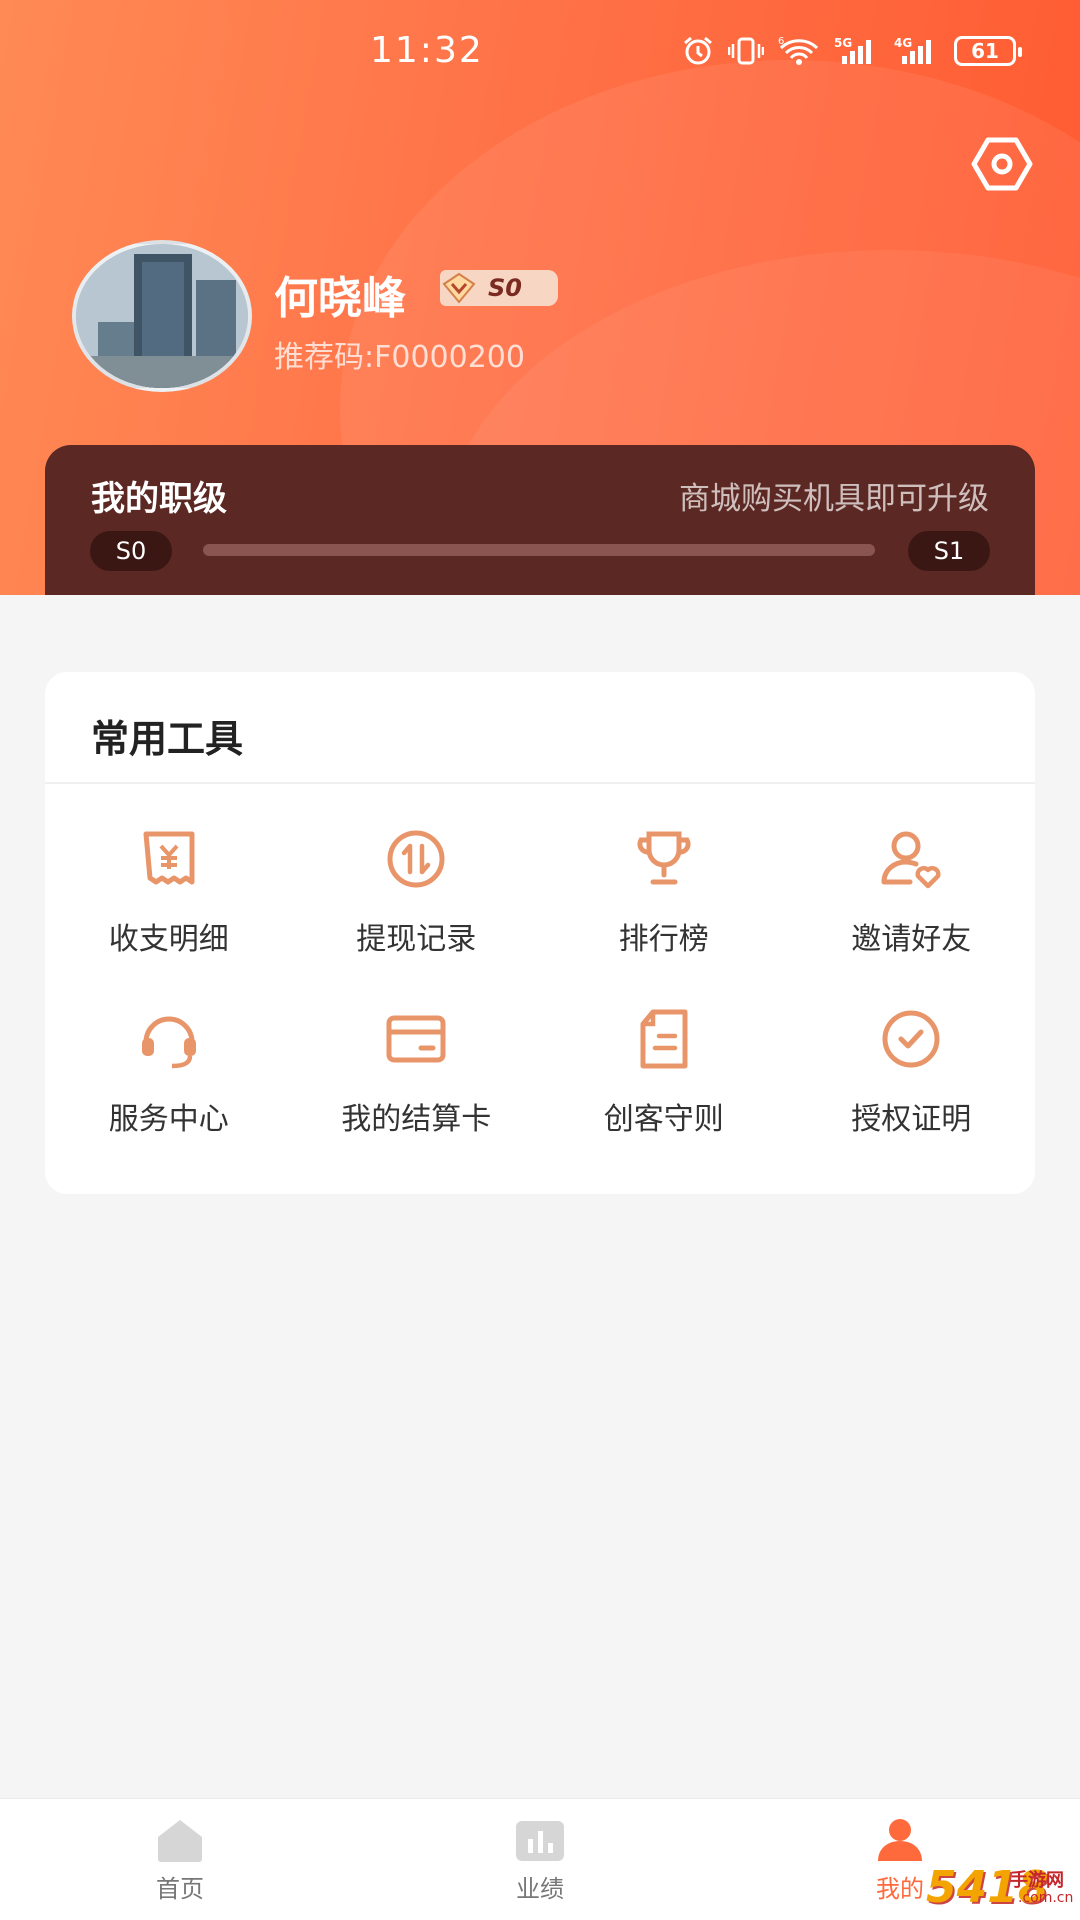 The image size is (1080, 1920). I want to click on avatar, so click(162, 316).